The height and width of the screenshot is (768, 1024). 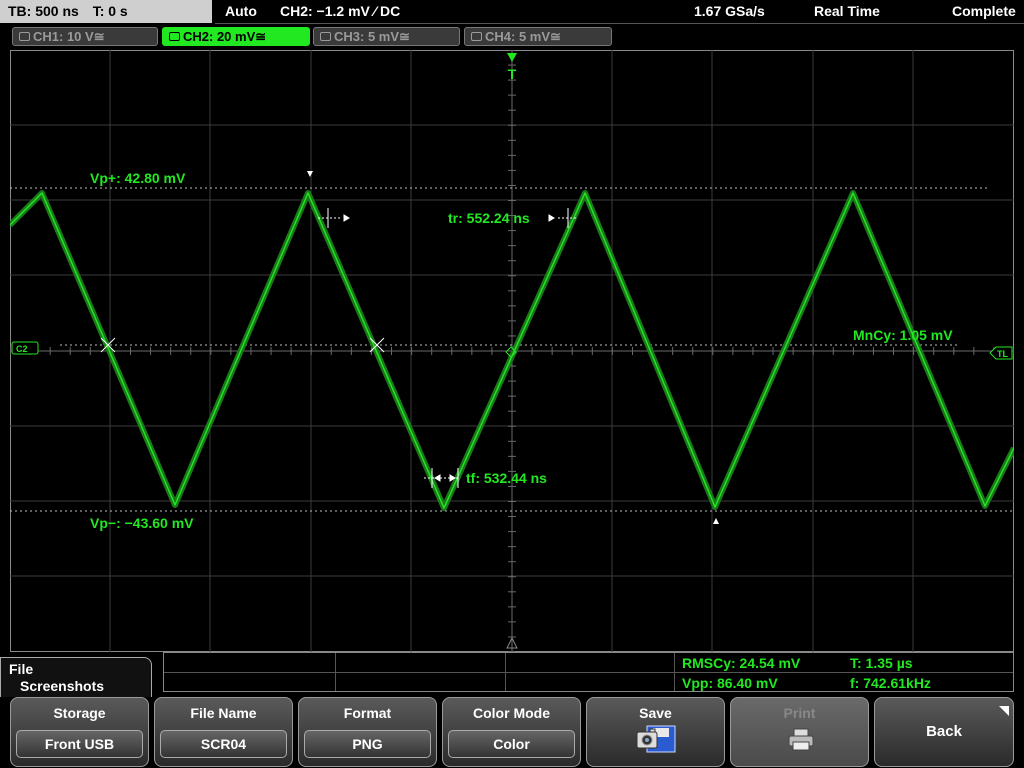 What do you see at coordinates (511, 713) in the screenshot?
I see `color-mode-label: Color Mode` at bounding box center [511, 713].